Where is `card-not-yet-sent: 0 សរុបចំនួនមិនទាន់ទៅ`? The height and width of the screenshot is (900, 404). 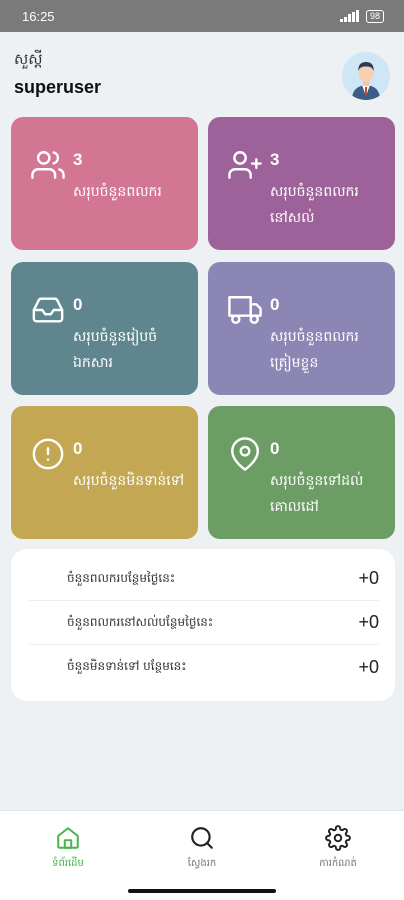 card-not-yet-sent: 0 សរុបចំនួនមិនទាន់ទៅ is located at coordinates (104, 472).